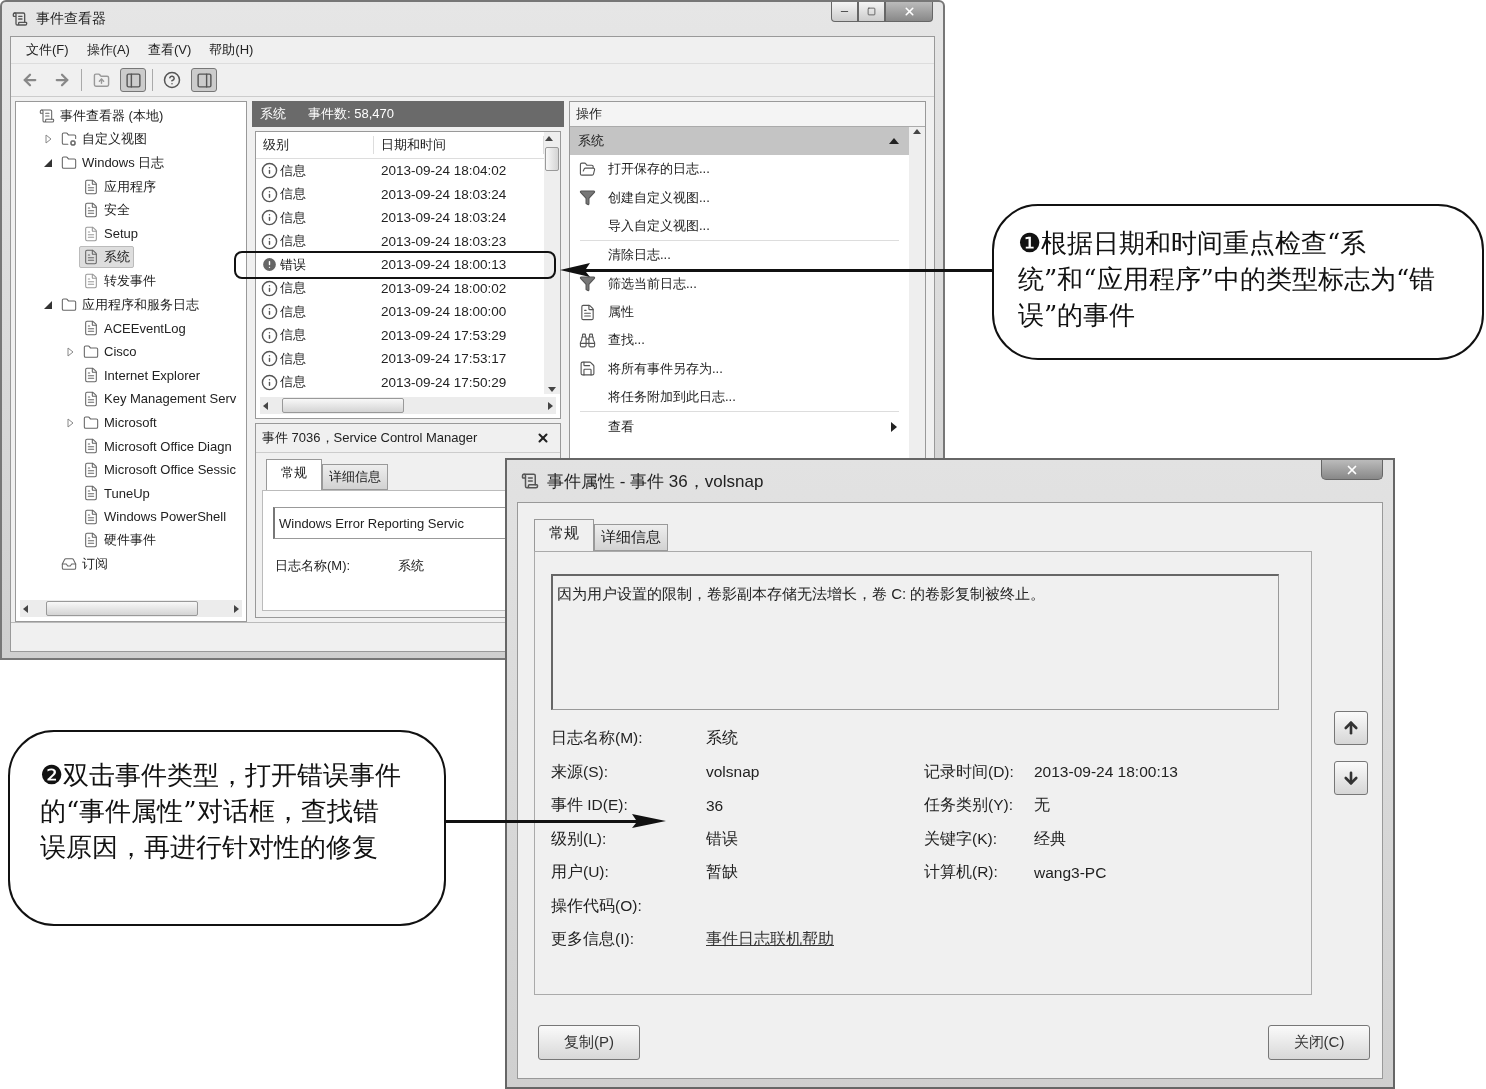 This screenshot has height=1089, width=1486. Describe the element at coordinates (160, 398) in the screenshot. I see `tree-item: Key Management Serv` at that location.